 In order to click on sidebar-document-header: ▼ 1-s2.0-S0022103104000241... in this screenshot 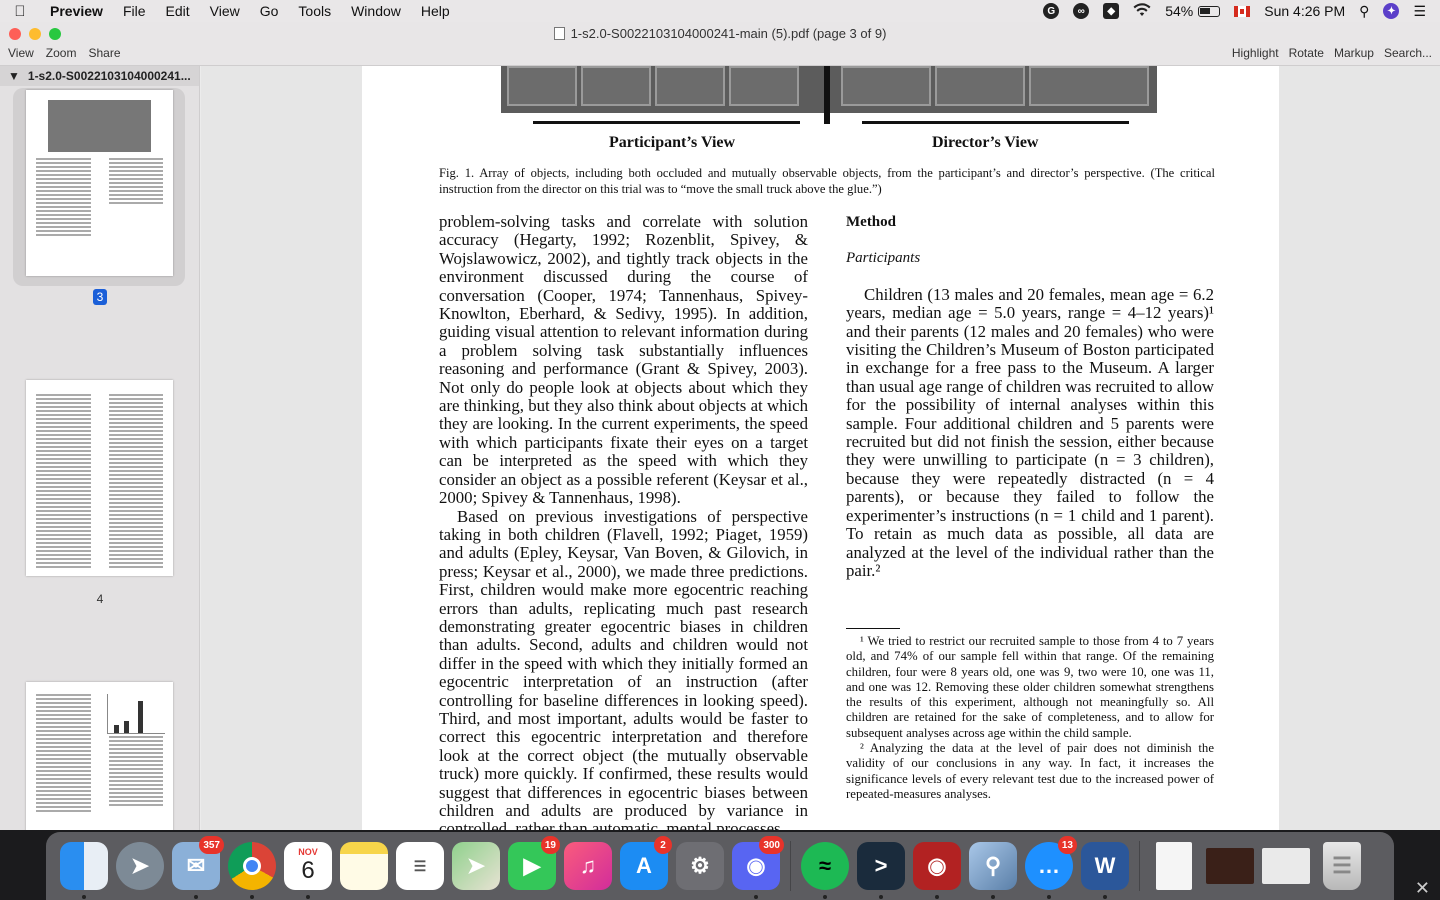, I will do `click(99, 76)`.